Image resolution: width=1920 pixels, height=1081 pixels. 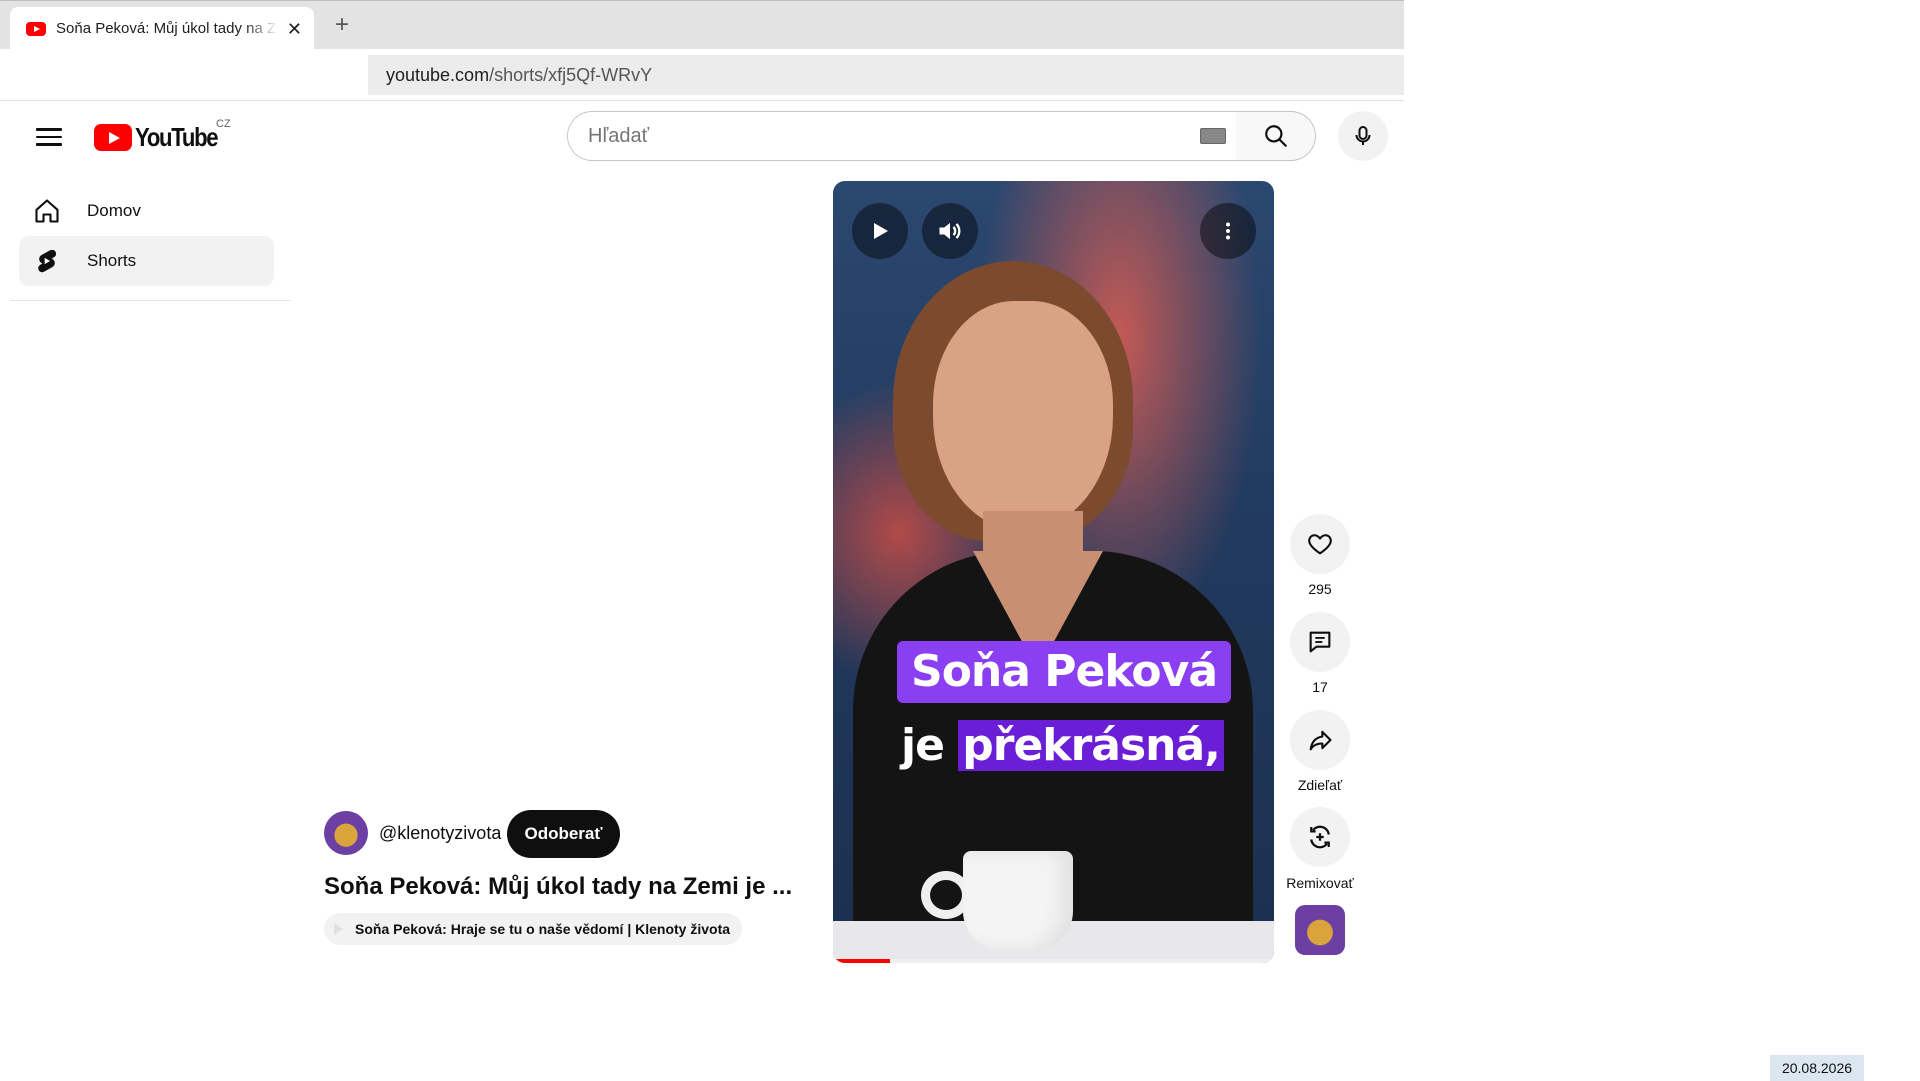 I want to click on share-icon, so click(x=1320, y=740).